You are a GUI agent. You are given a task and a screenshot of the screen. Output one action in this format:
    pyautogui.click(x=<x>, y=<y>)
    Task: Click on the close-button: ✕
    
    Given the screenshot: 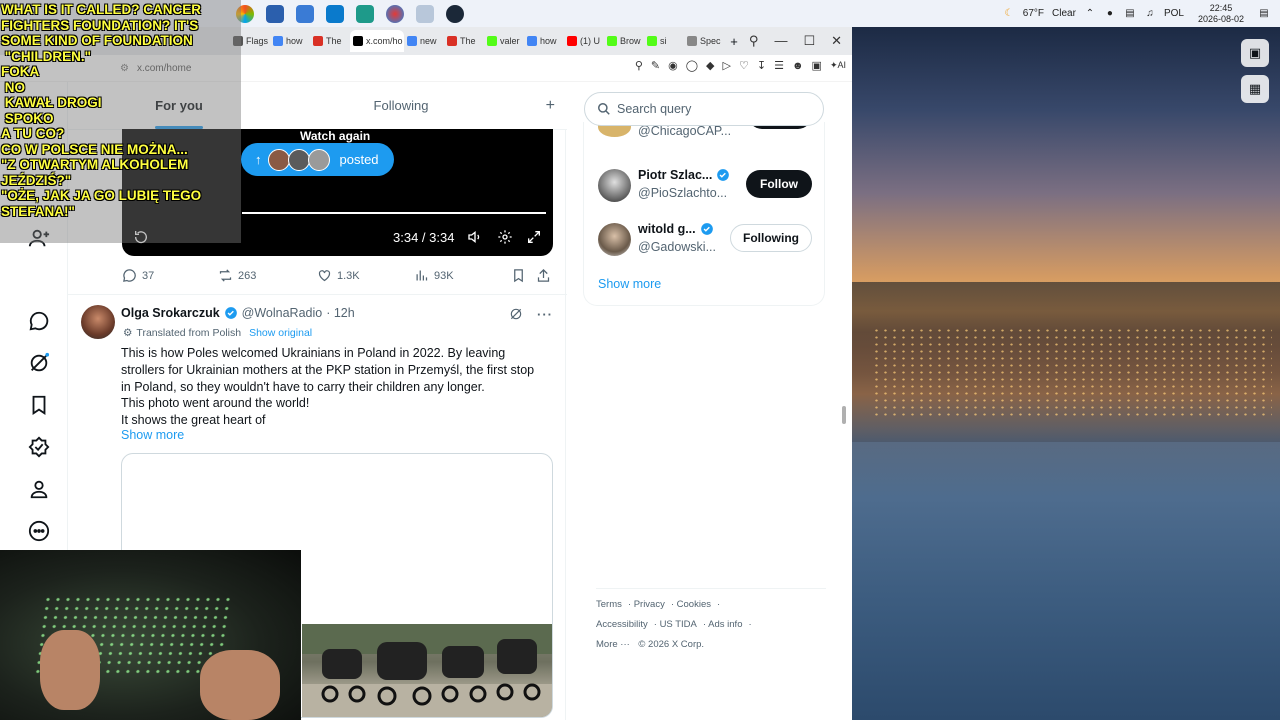 What is the action you would take?
    pyautogui.click(x=836, y=41)
    